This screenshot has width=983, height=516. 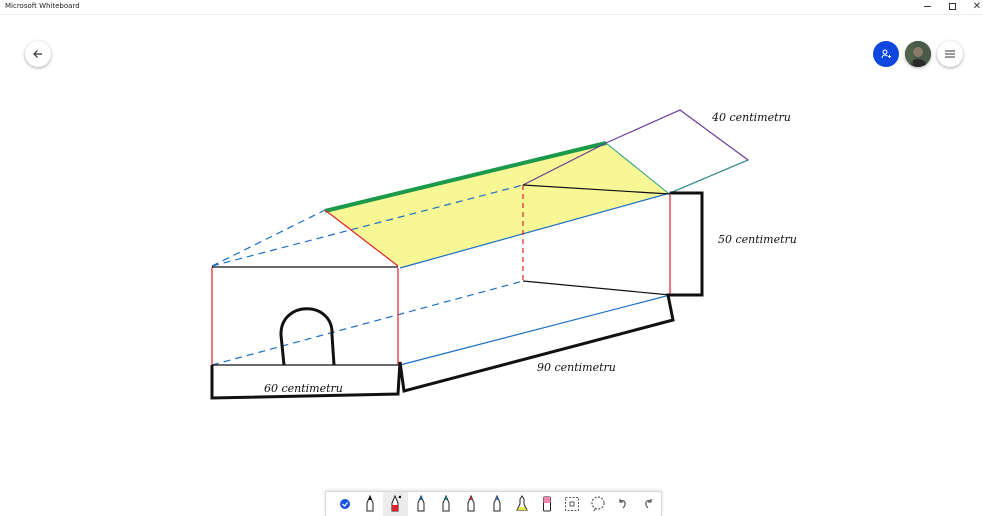 I want to click on label-height: 50 centimetru, so click(x=757, y=239).